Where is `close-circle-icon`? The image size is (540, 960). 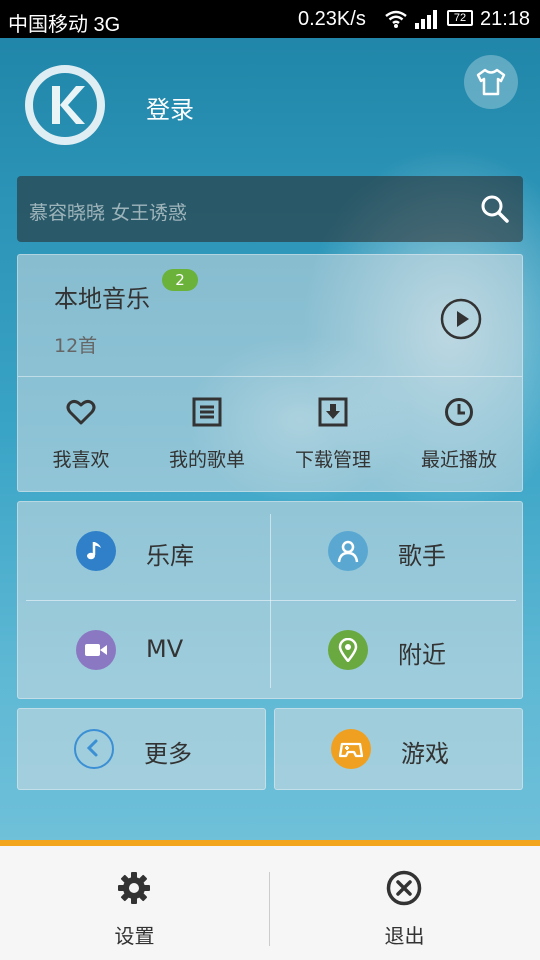 close-circle-icon is located at coordinates (404, 888).